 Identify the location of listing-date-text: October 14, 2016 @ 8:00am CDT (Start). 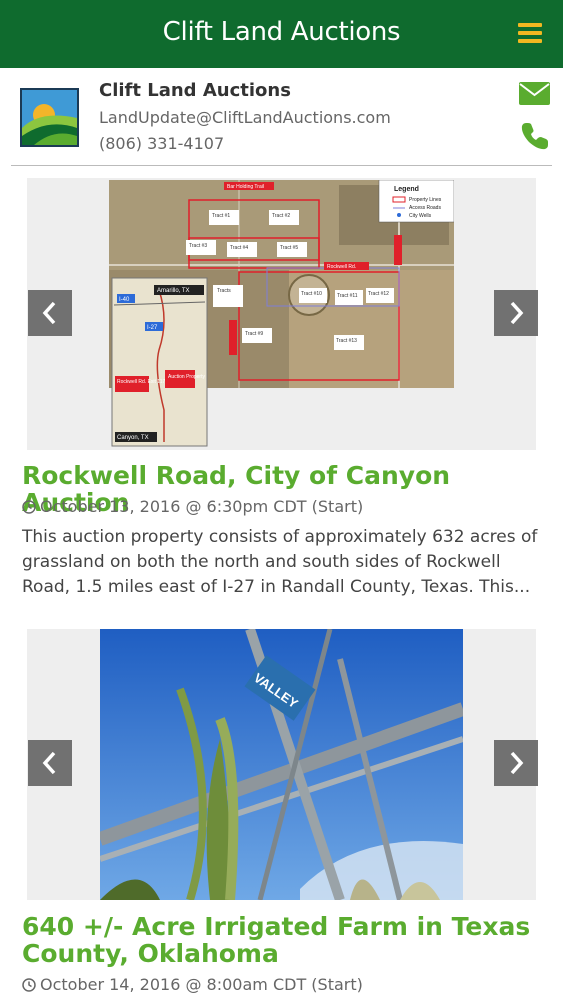
(201, 984).